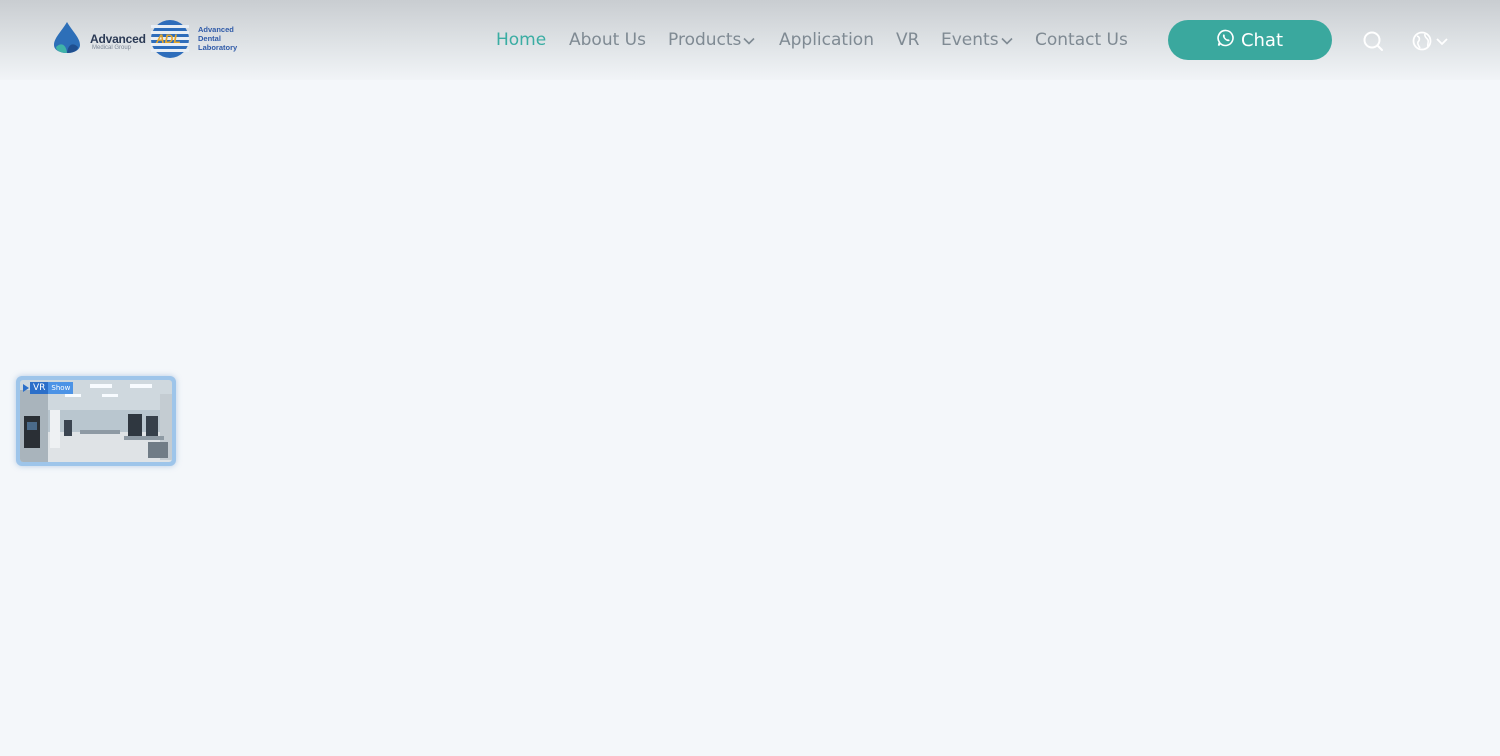  I want to click on nav-item-contact-us: Contact Us, so click(1081, 40).